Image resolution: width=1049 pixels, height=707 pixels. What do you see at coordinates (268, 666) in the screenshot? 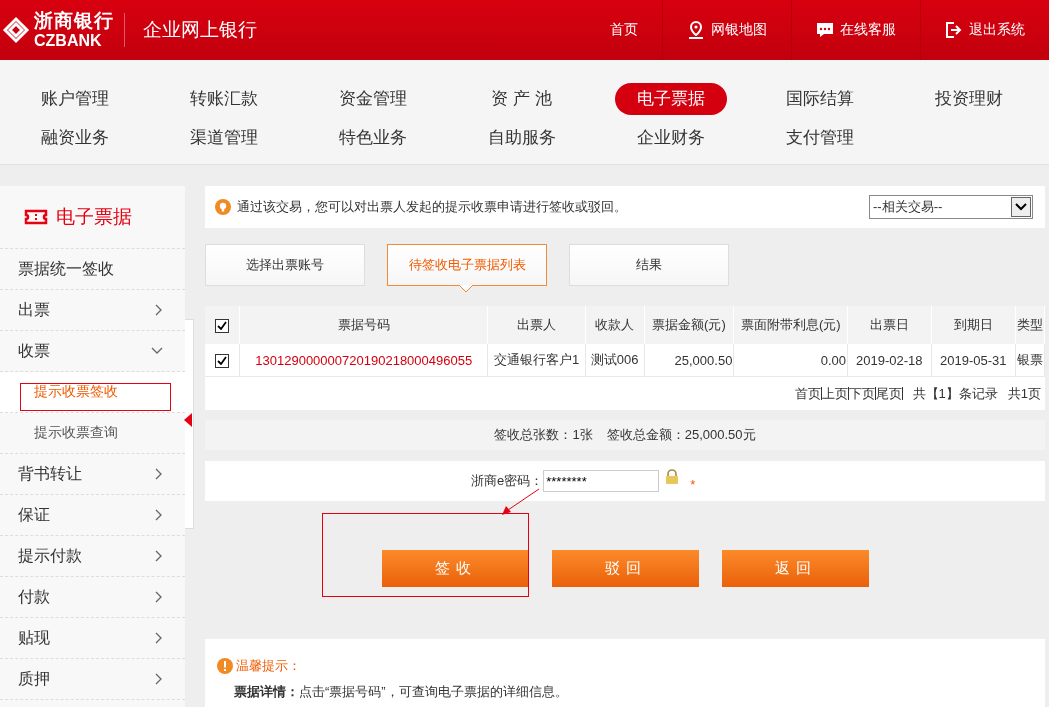
I see `tips-title: 温馨提示：` at bounding box center [268, 666].